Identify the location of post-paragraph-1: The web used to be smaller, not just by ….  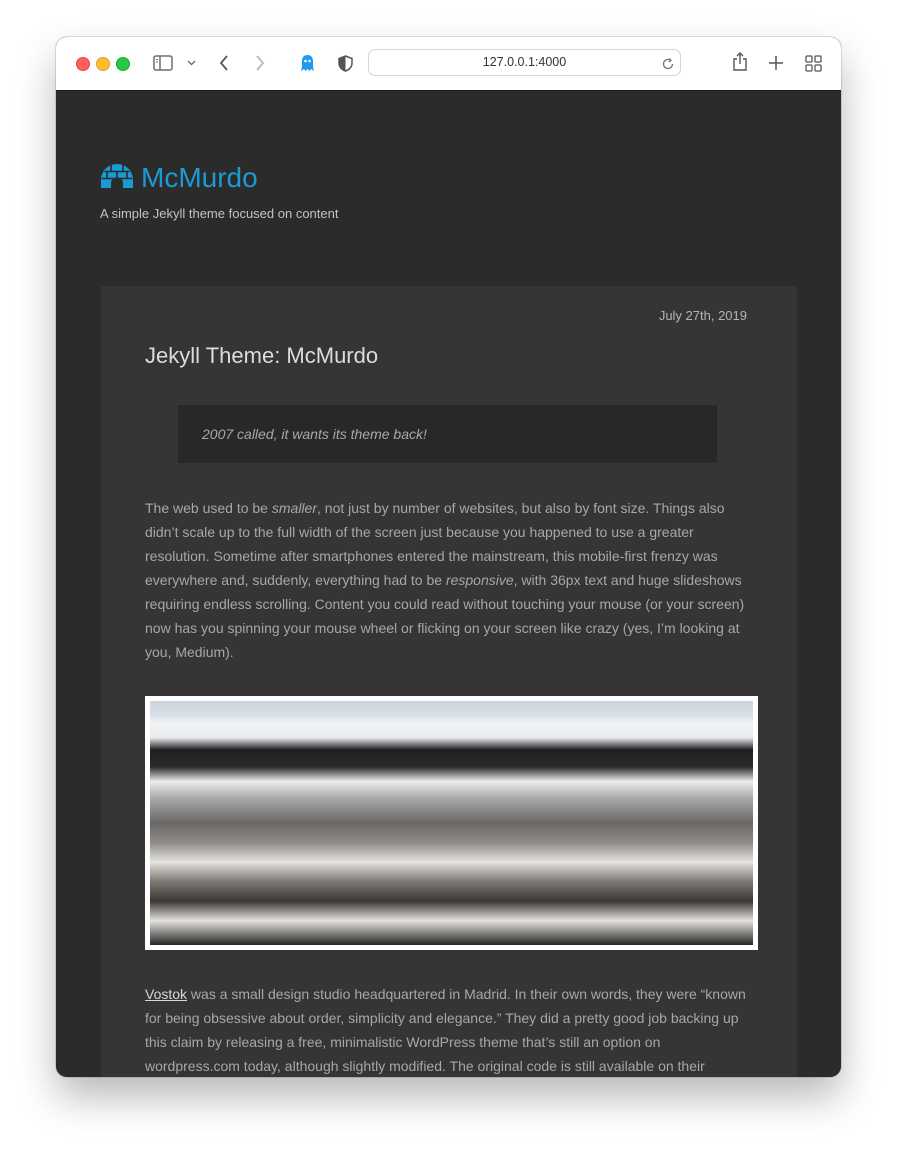
(447, 580).